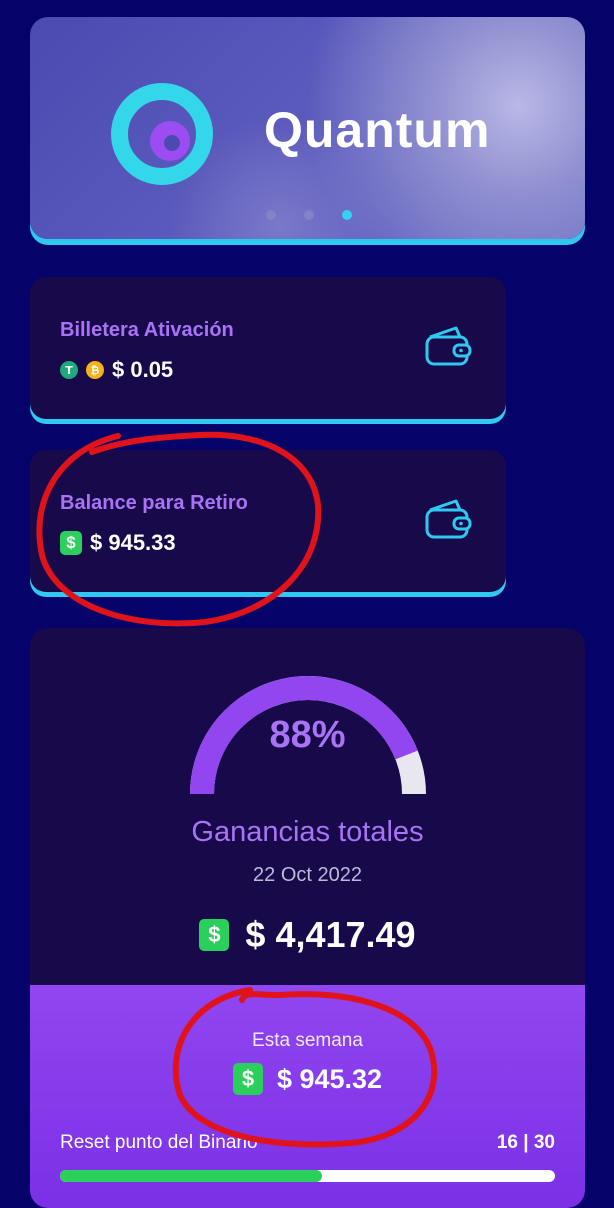 The image size is (614, 1208). I want to click on wallet-card-activation: Billetera Ativación T ₿ $ 0.05, so click(268, 348).